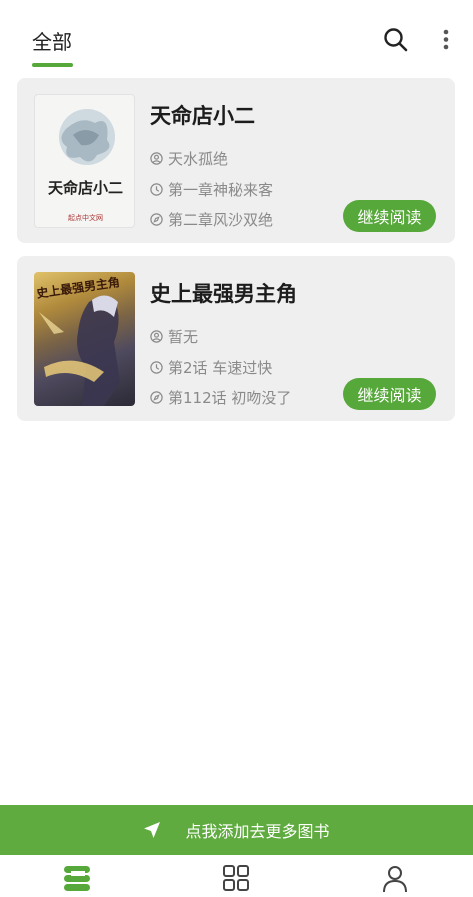 Image resolution: width=473 pixels, height=897 pixels. I want to click on book-last-chapter: 第2话 车速过快, so click(211, 367).